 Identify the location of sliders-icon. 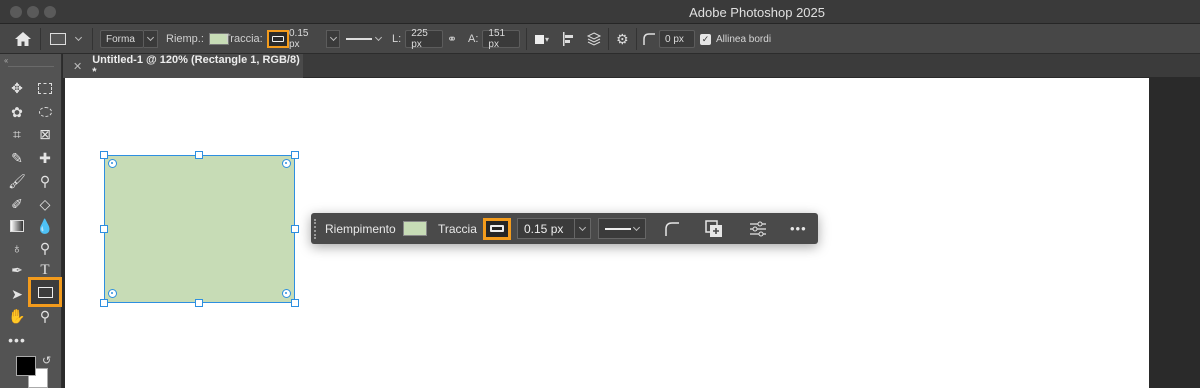
(758, 228).